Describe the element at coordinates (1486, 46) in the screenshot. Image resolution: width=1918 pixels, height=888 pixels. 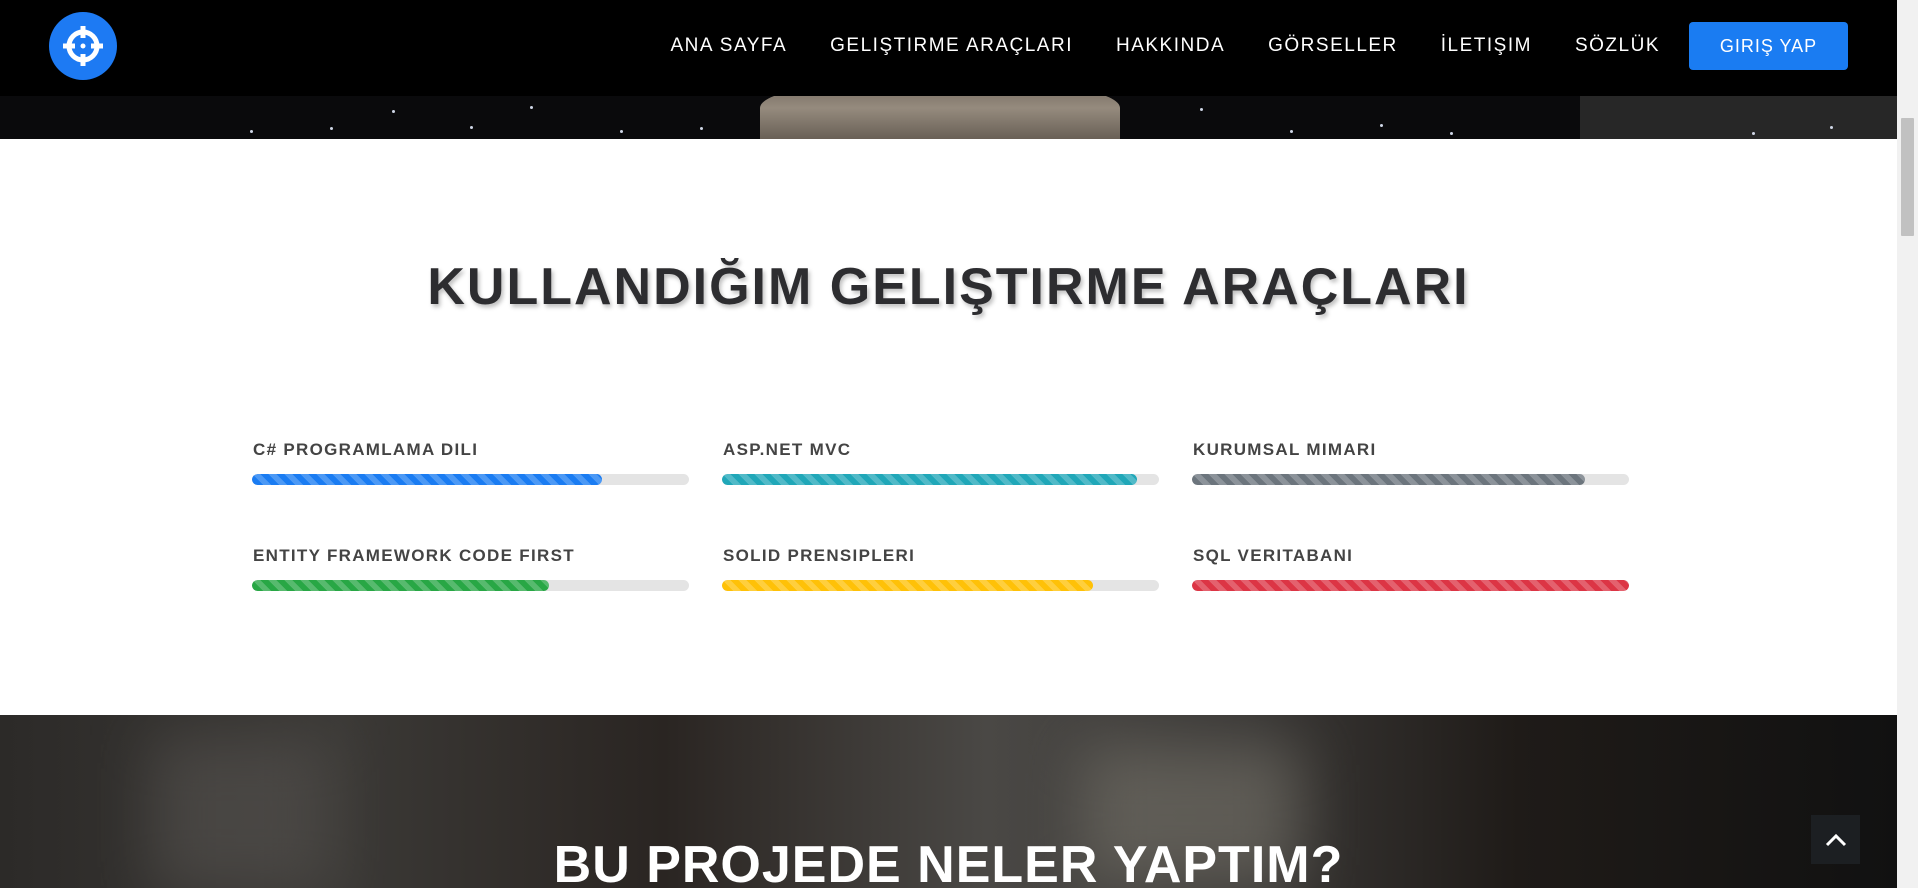
I see `nav-link-contact: İLETIŞIM` at that location.